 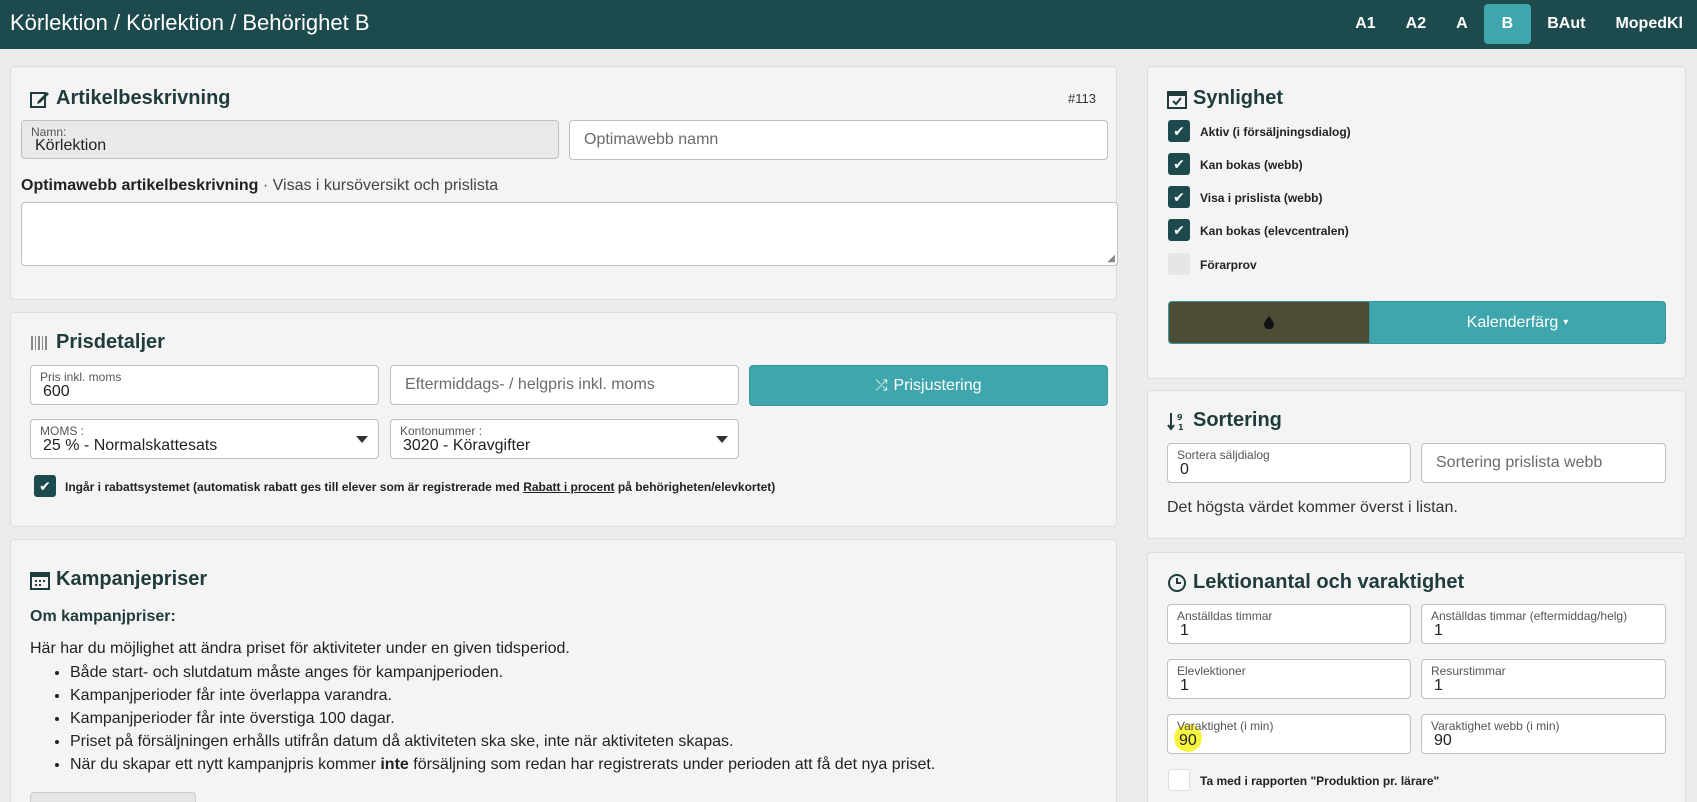 I want to click on sort-sales-dialog-input: Sortera säljdialog 0, so click(x=1289, y=463).